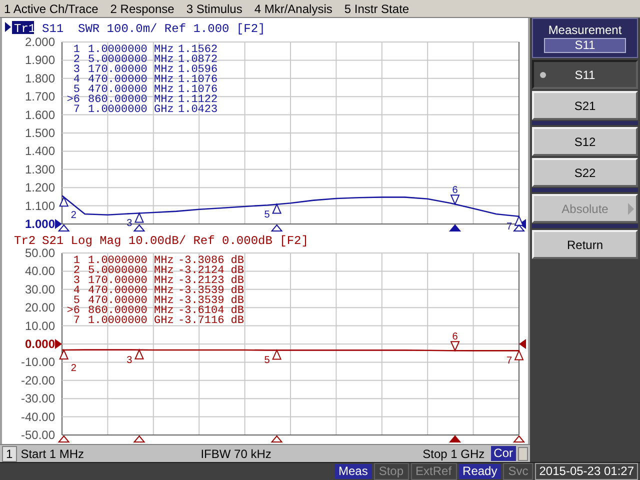 Image resolution: width=640 pixels, height=480 pixels. I want to click on trace-label: Tr2, so click(25, 241).